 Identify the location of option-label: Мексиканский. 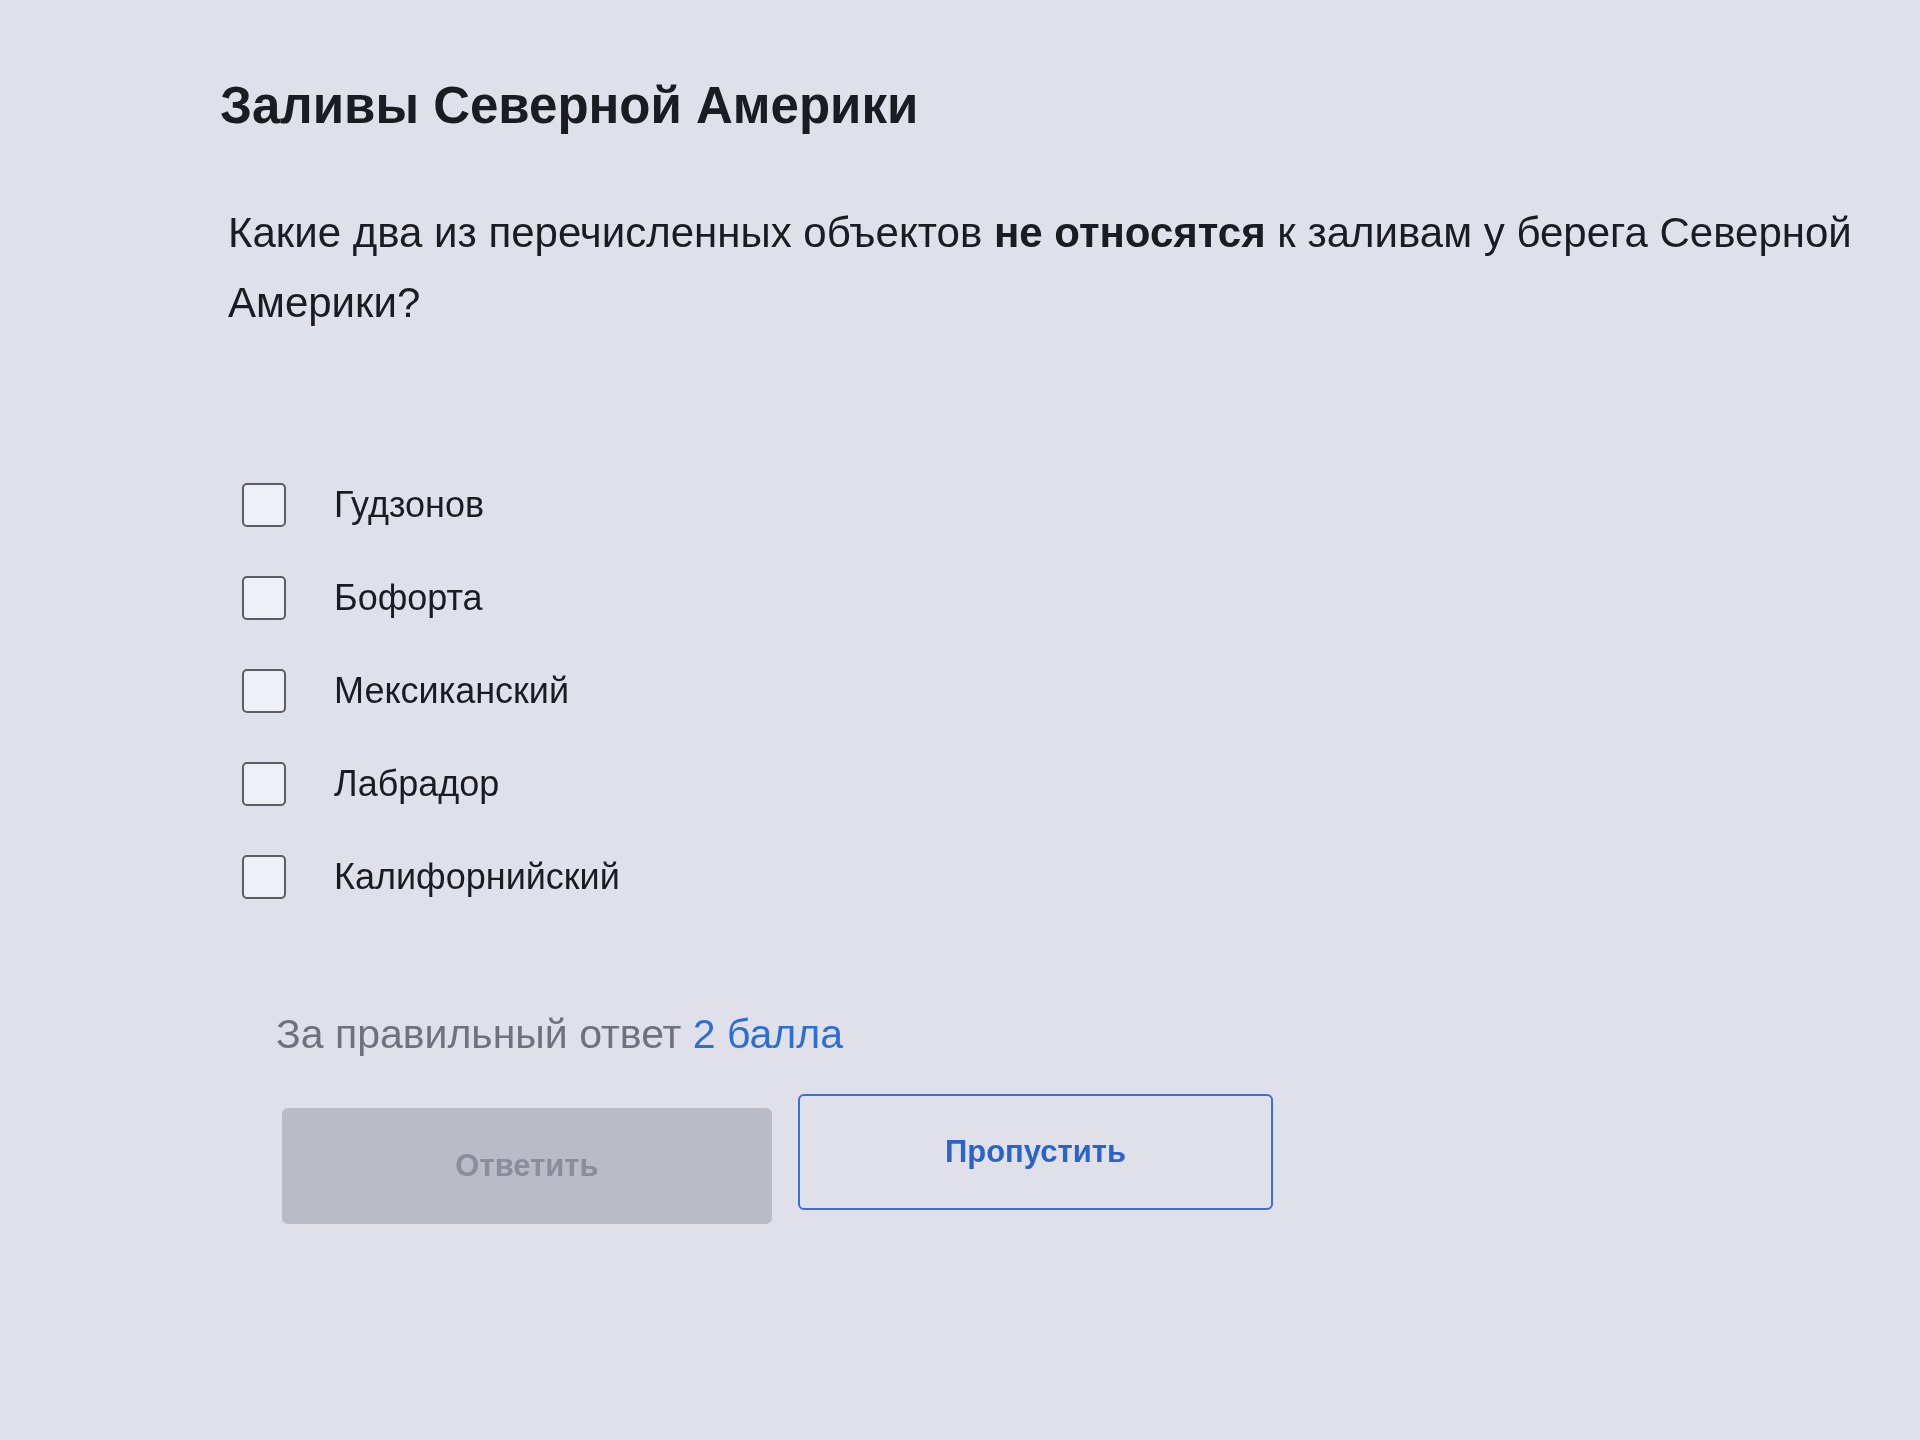
(452, 691).